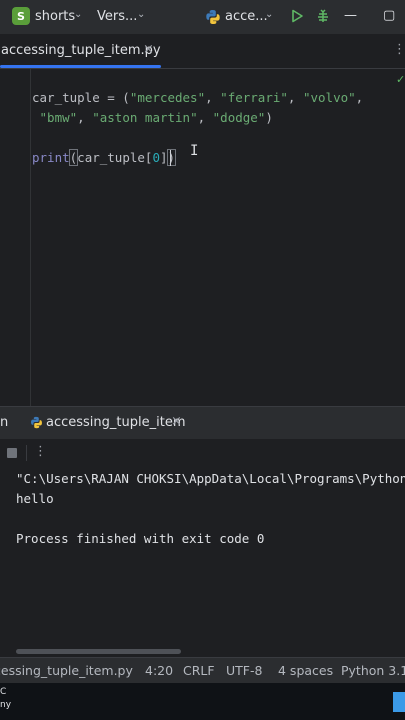 The height and width of the screenshot is (720, 405). What do you see at coordinates (400, 79) in the screenshot?
I see `inspection-ok-icon: ✓` at bounding box center [400, 79].